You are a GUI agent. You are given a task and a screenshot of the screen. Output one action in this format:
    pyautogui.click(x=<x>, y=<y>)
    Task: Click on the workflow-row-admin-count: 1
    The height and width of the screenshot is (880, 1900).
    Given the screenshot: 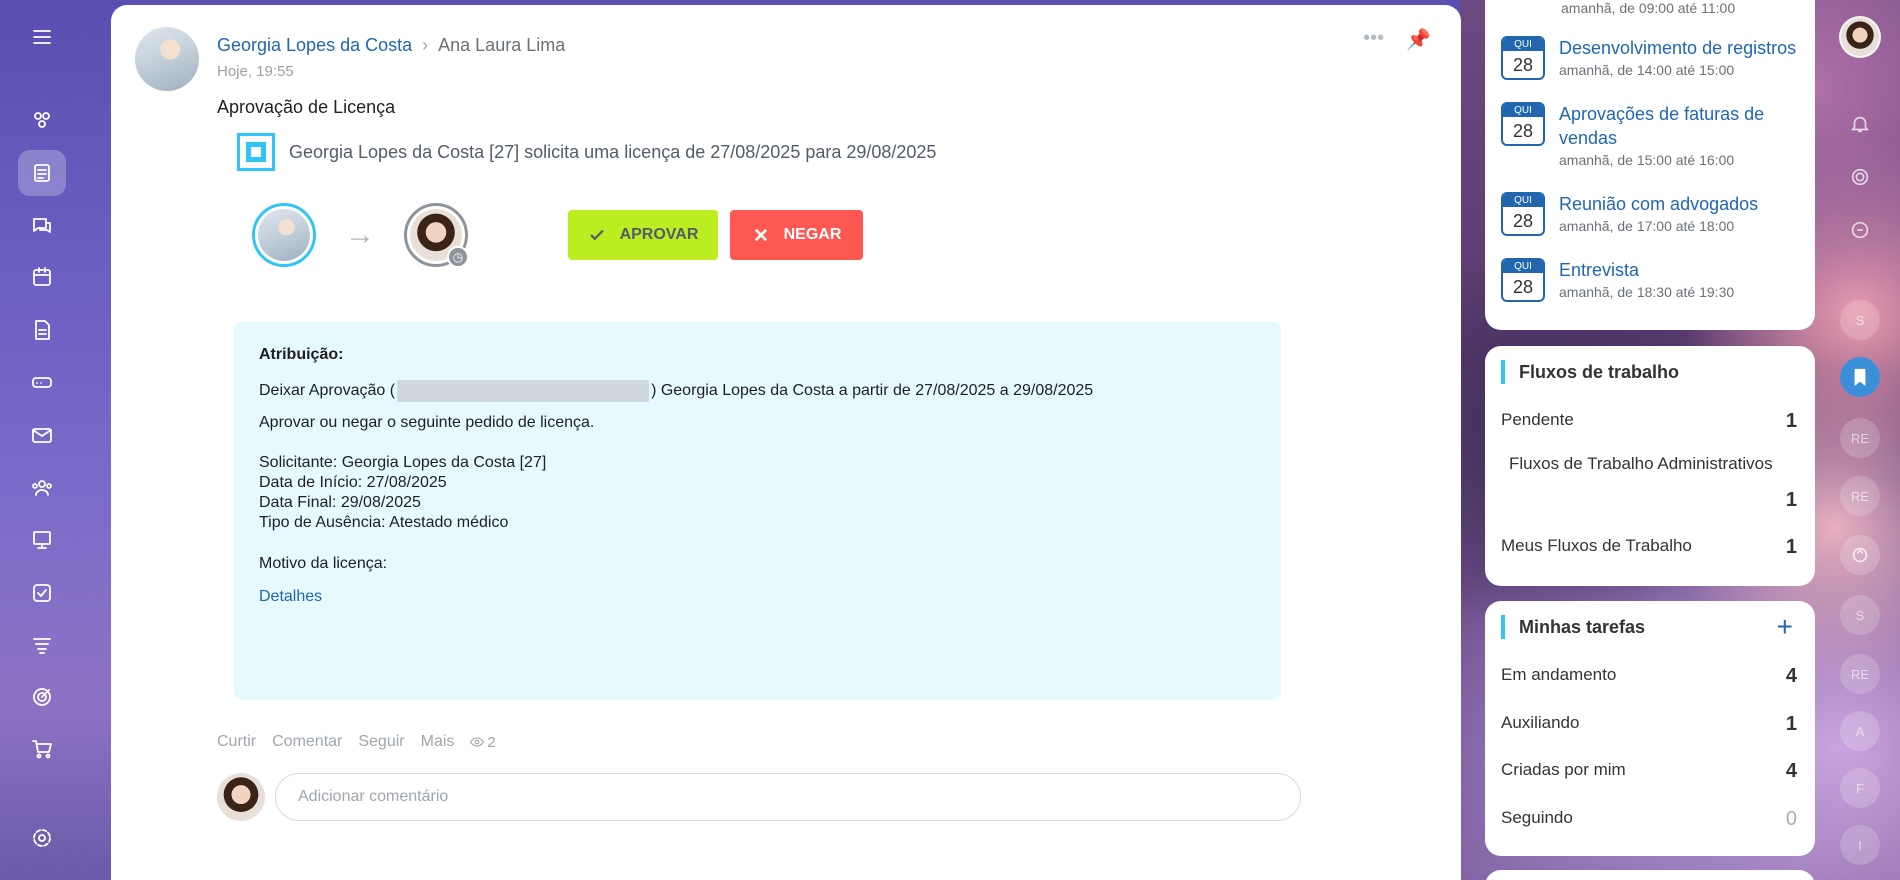 What is the action you would take?
    pyautogui.click(x=1649, y=500)
    